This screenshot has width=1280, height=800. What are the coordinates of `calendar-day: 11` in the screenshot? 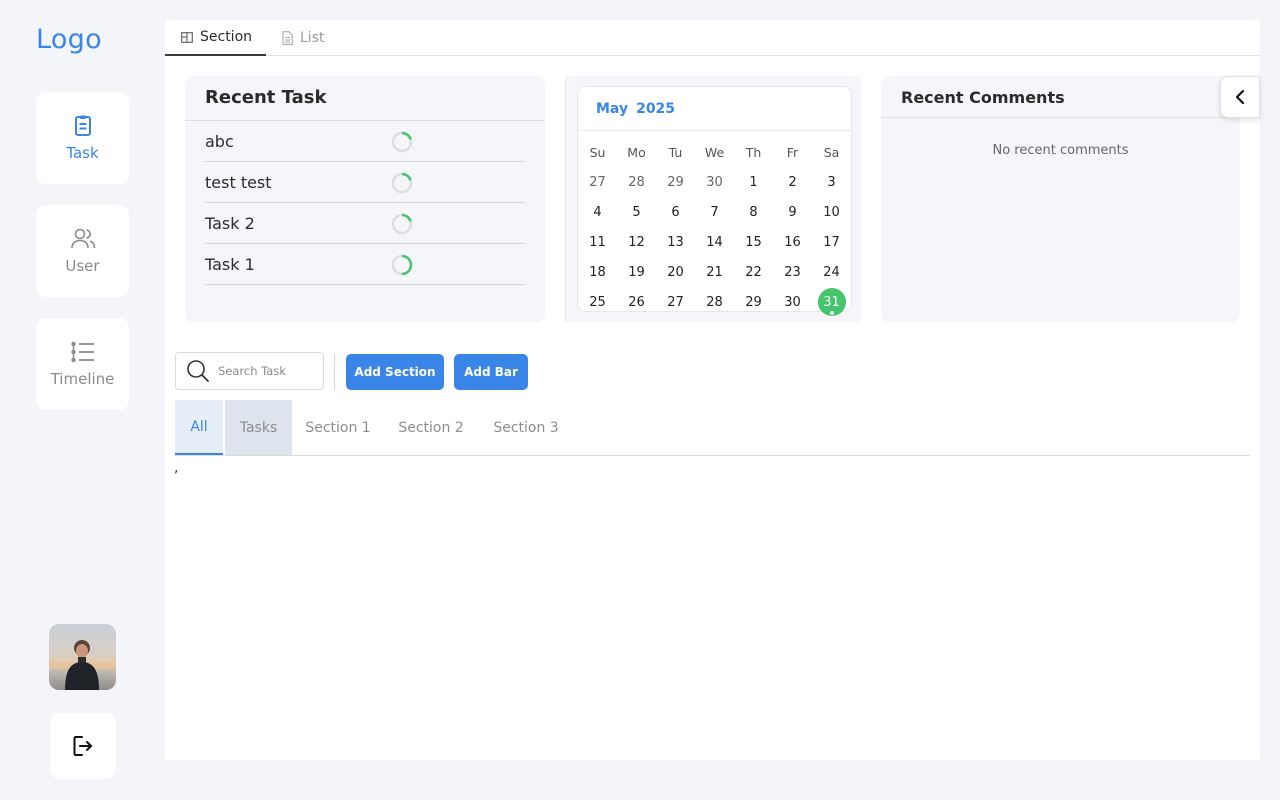 It's located at (597, 242).